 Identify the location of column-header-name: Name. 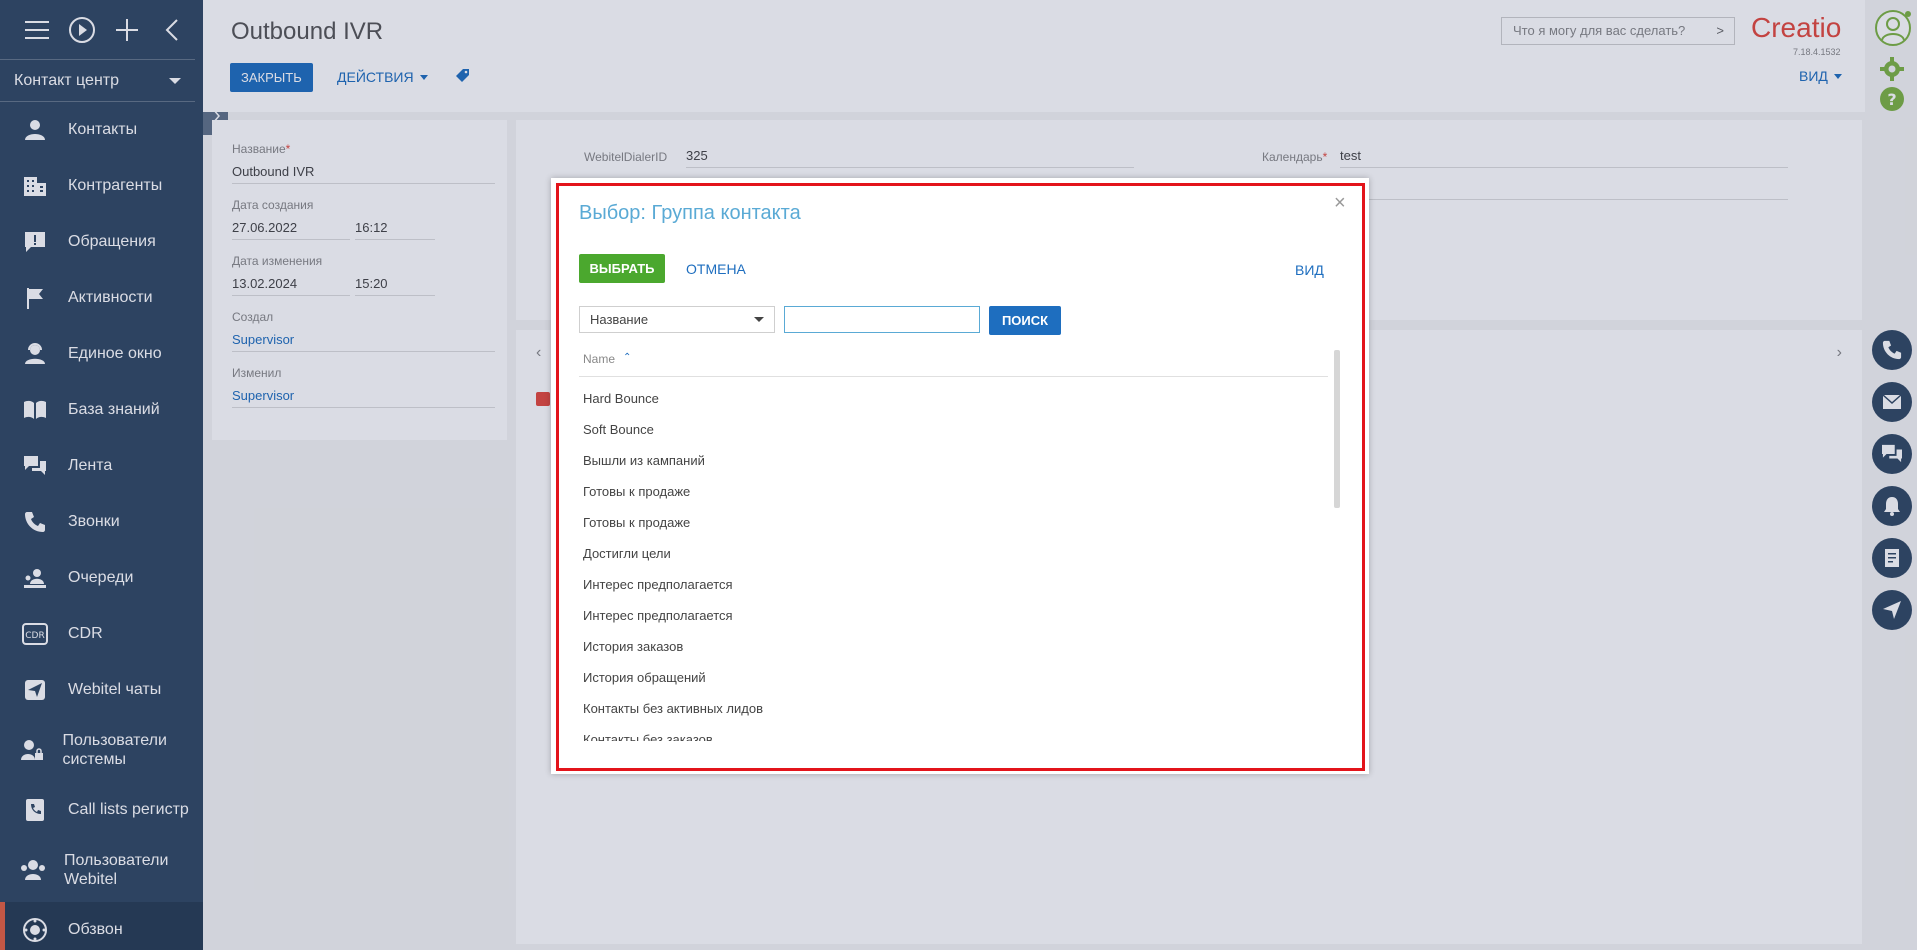
(599, 359).